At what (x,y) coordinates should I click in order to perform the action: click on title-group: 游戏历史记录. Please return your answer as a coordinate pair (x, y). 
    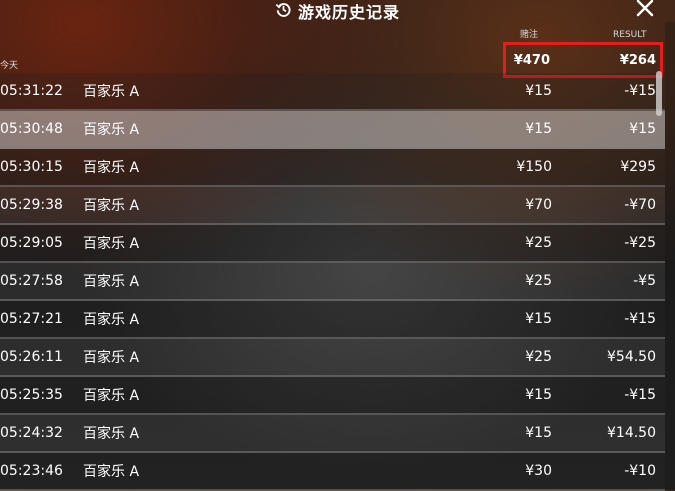
    Looking at the image, I should click on (337, 11).